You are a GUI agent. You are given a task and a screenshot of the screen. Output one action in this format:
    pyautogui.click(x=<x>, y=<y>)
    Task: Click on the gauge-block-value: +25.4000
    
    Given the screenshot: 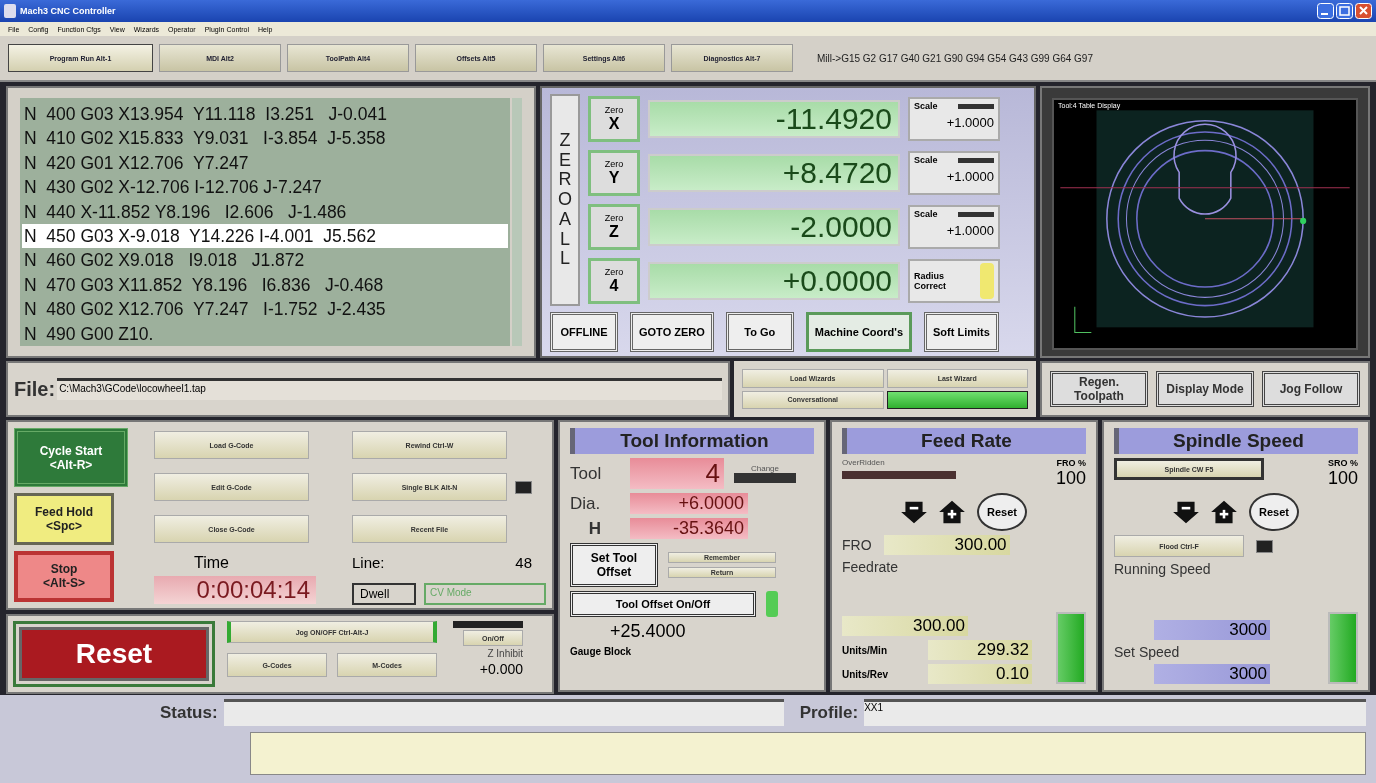 What is the action you would take?
    pyautogui.click(x=648, y=631)
    